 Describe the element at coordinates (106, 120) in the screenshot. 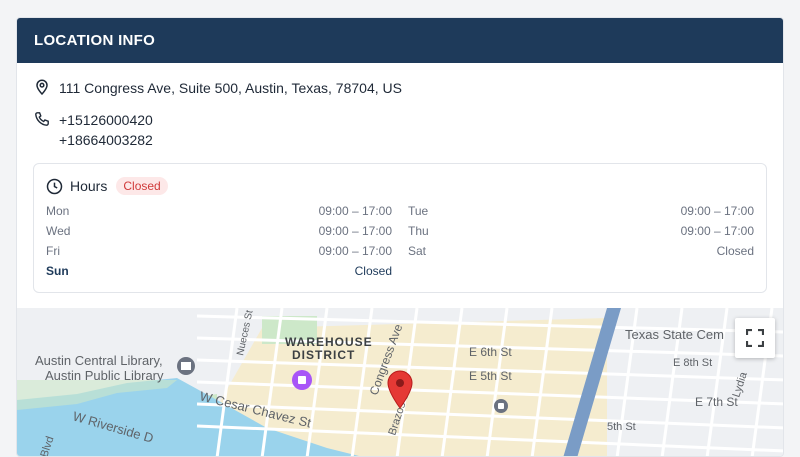

I see `phone-number-primary: +15126000420` at that location.